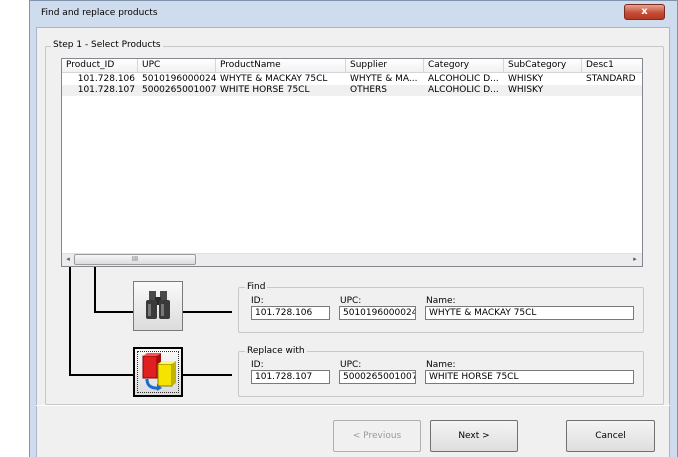  Describe the element at coordinates (179, 90) in the screenshot. I see `cell-upc: 5000265001007` at that location.